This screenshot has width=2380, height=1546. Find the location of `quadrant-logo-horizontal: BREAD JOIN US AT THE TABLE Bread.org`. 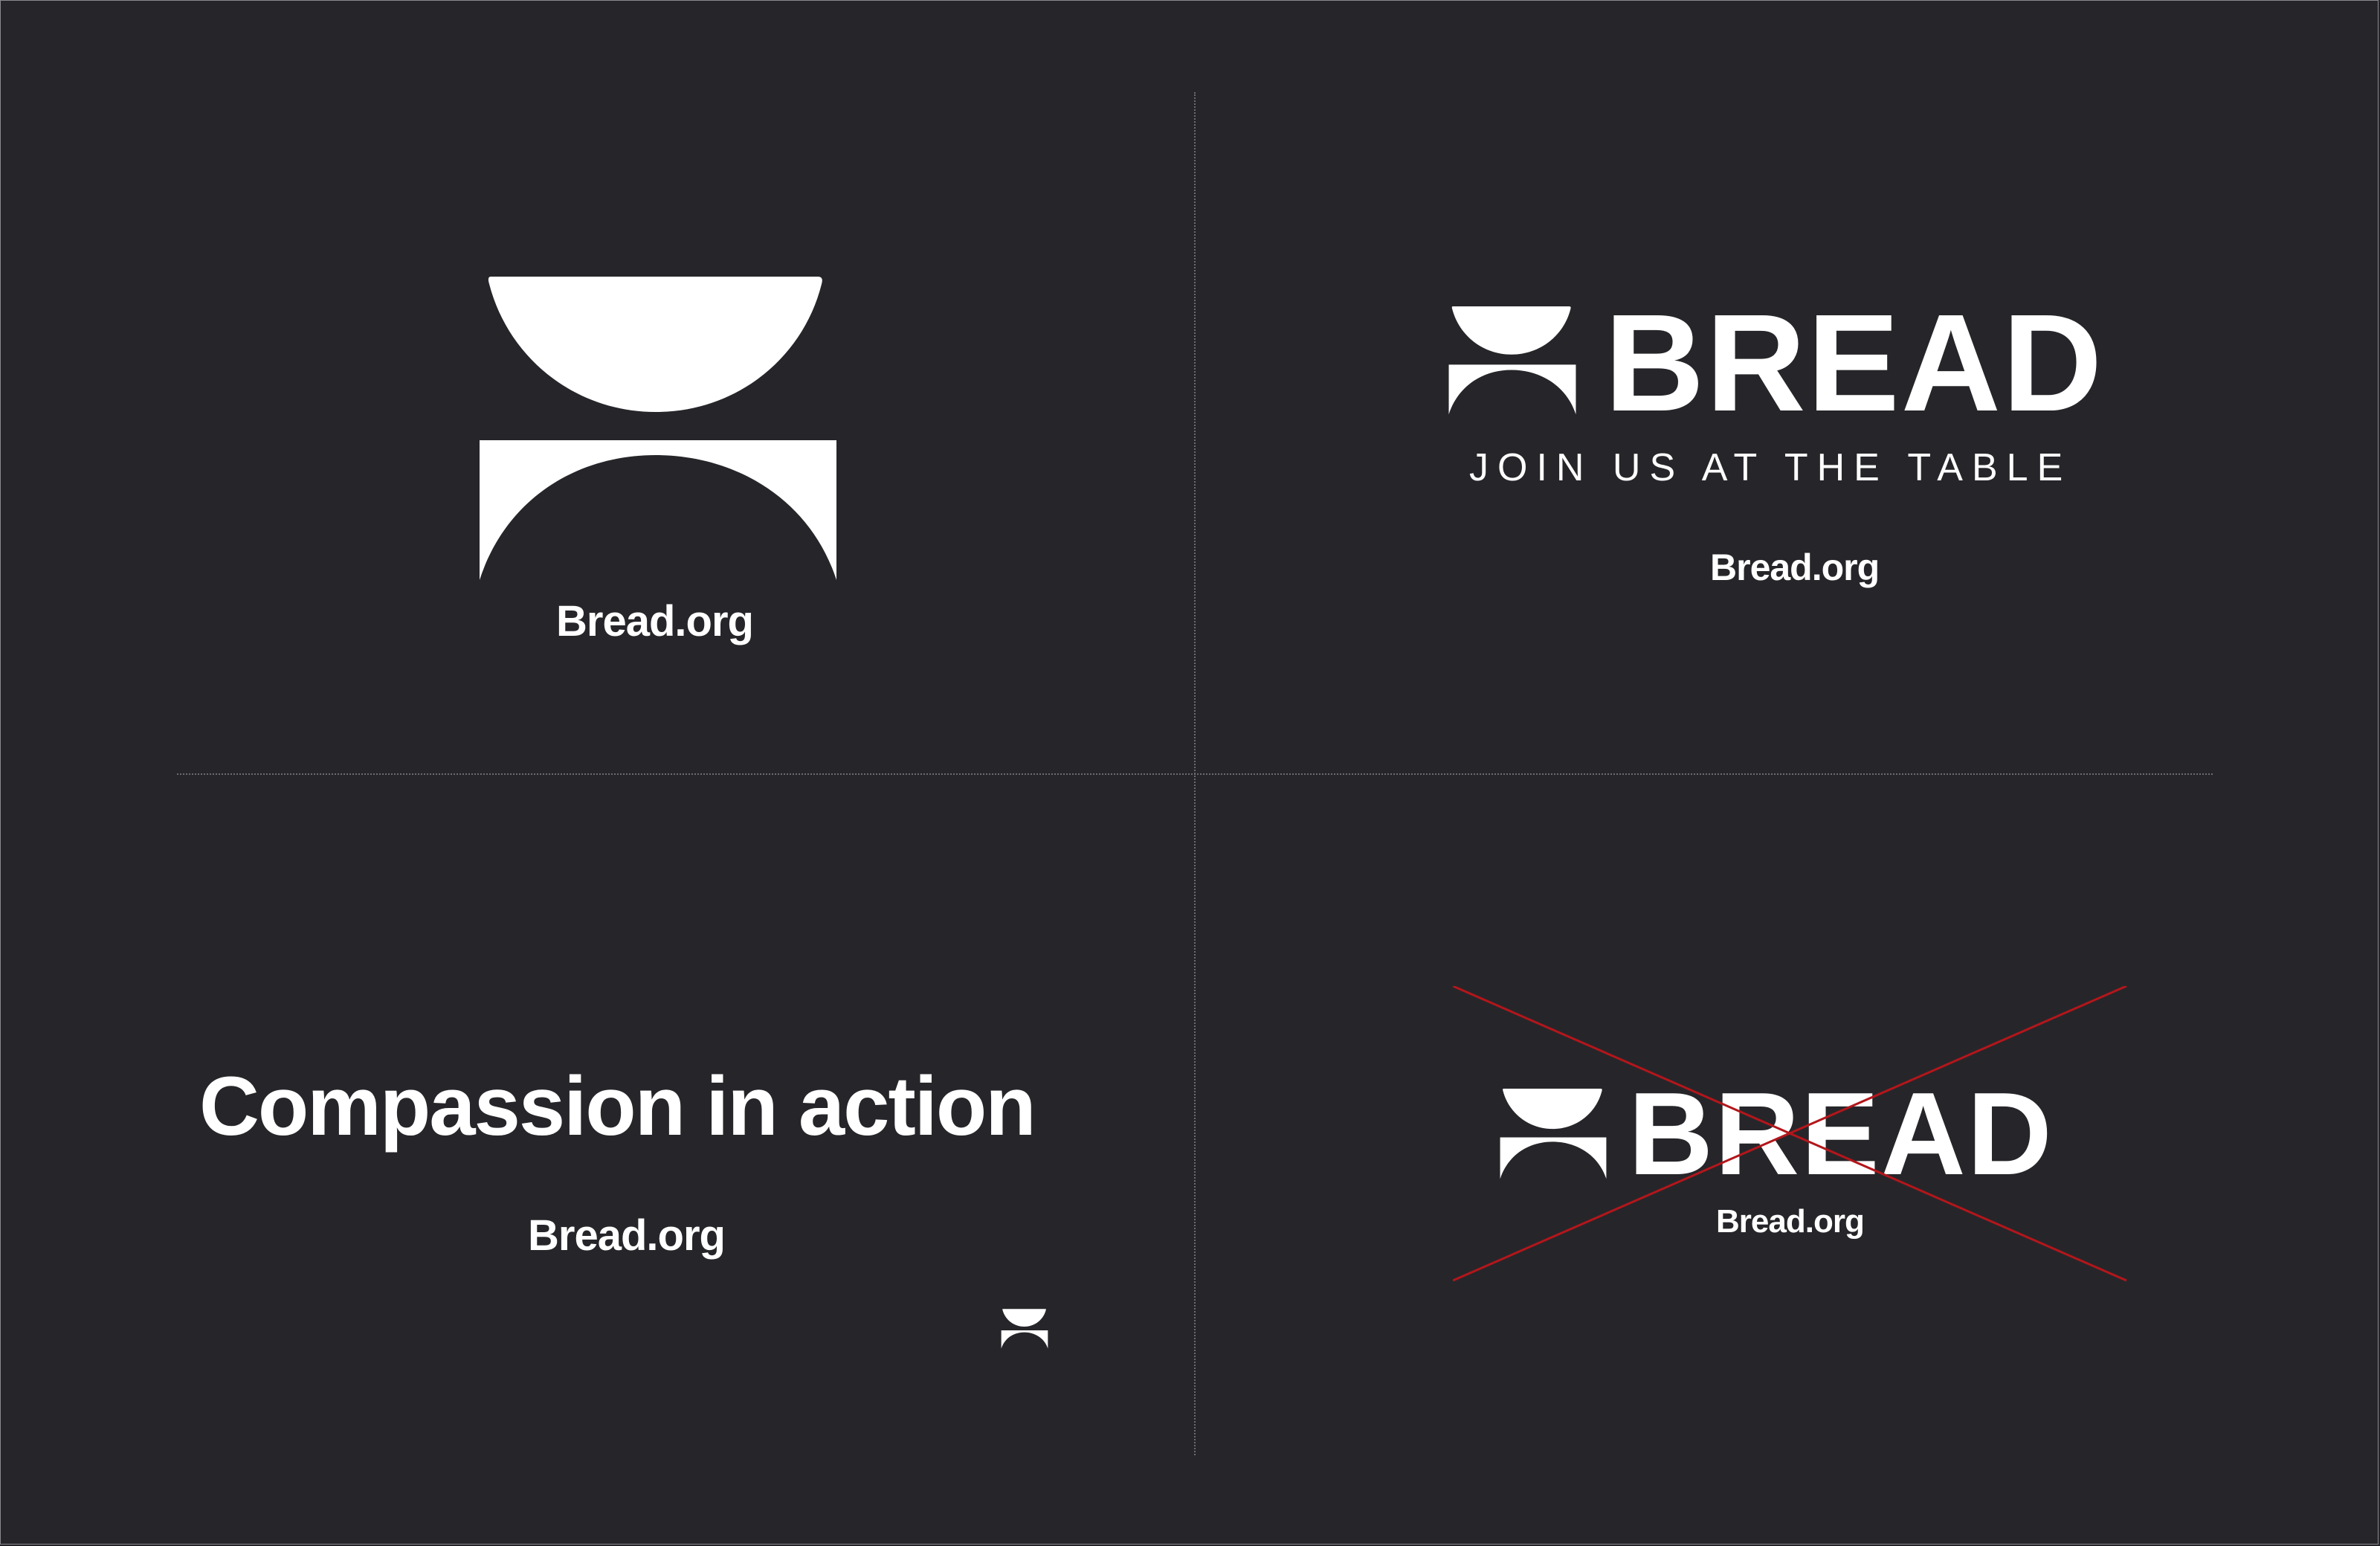

quadrant-logo-horizontal: BREAD JOIN US AT THE TABLE Bread.org is located at coordinates (1781, 448).